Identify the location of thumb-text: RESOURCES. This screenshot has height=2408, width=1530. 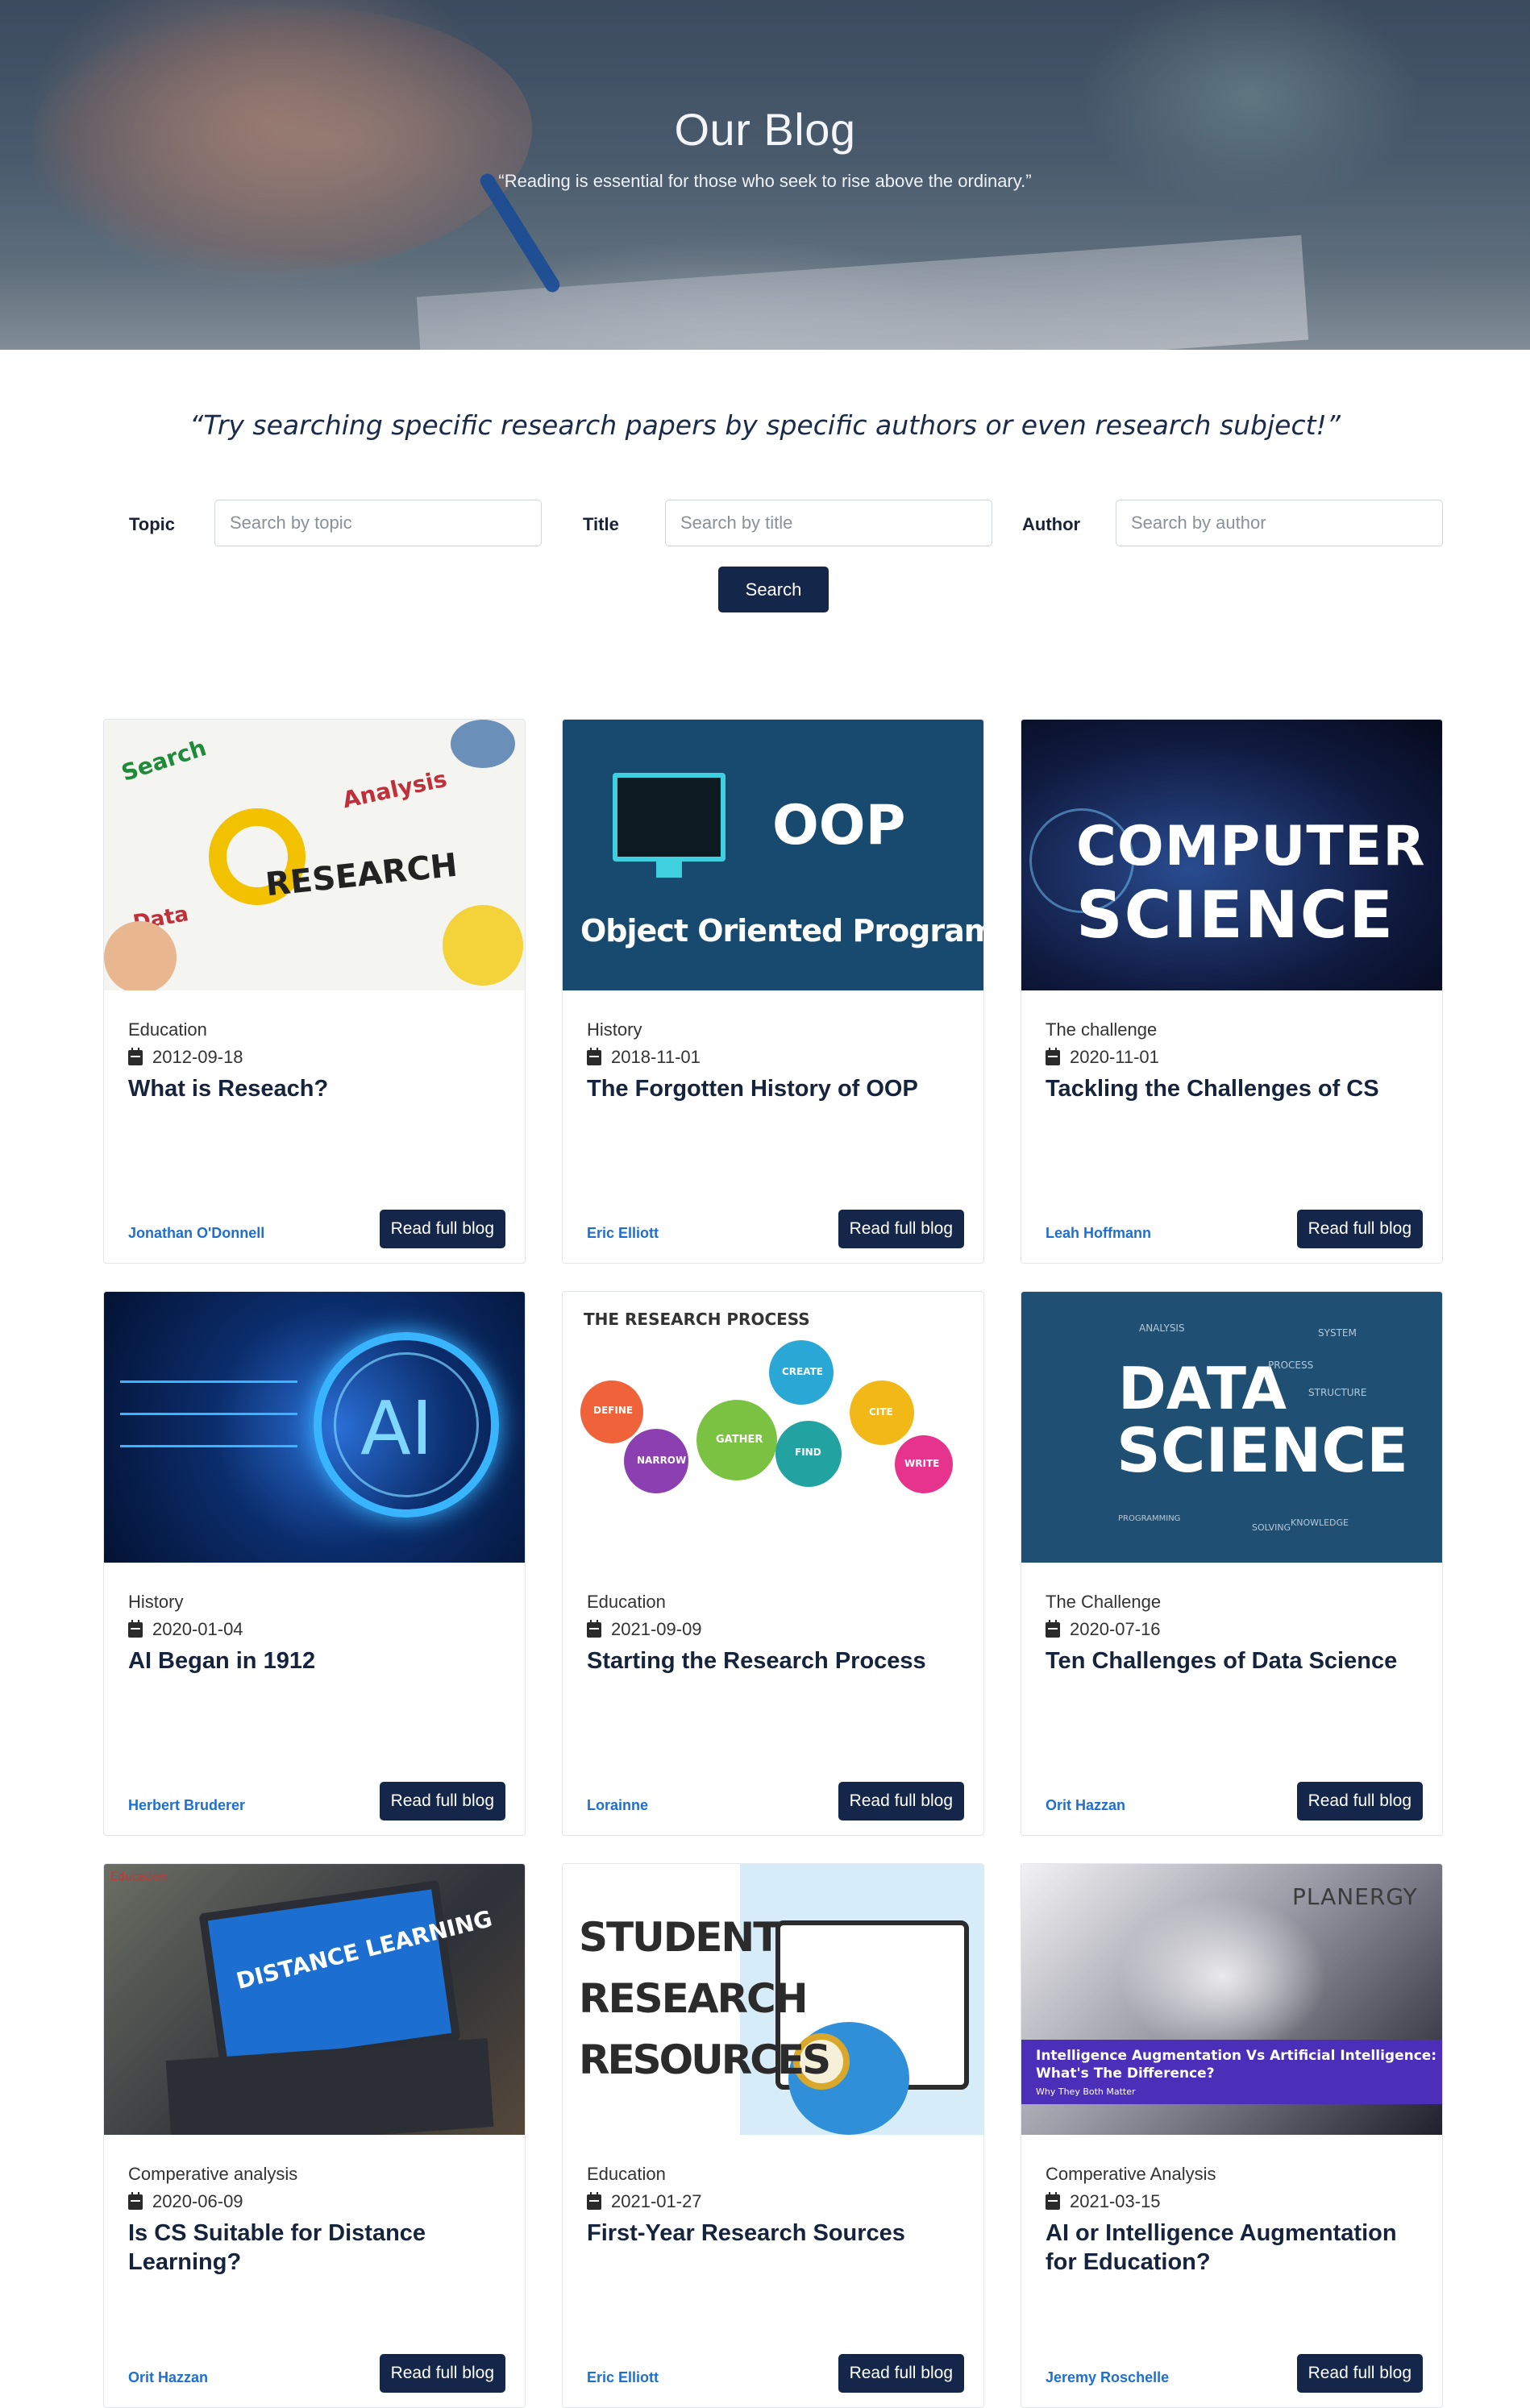
(705, 2059).